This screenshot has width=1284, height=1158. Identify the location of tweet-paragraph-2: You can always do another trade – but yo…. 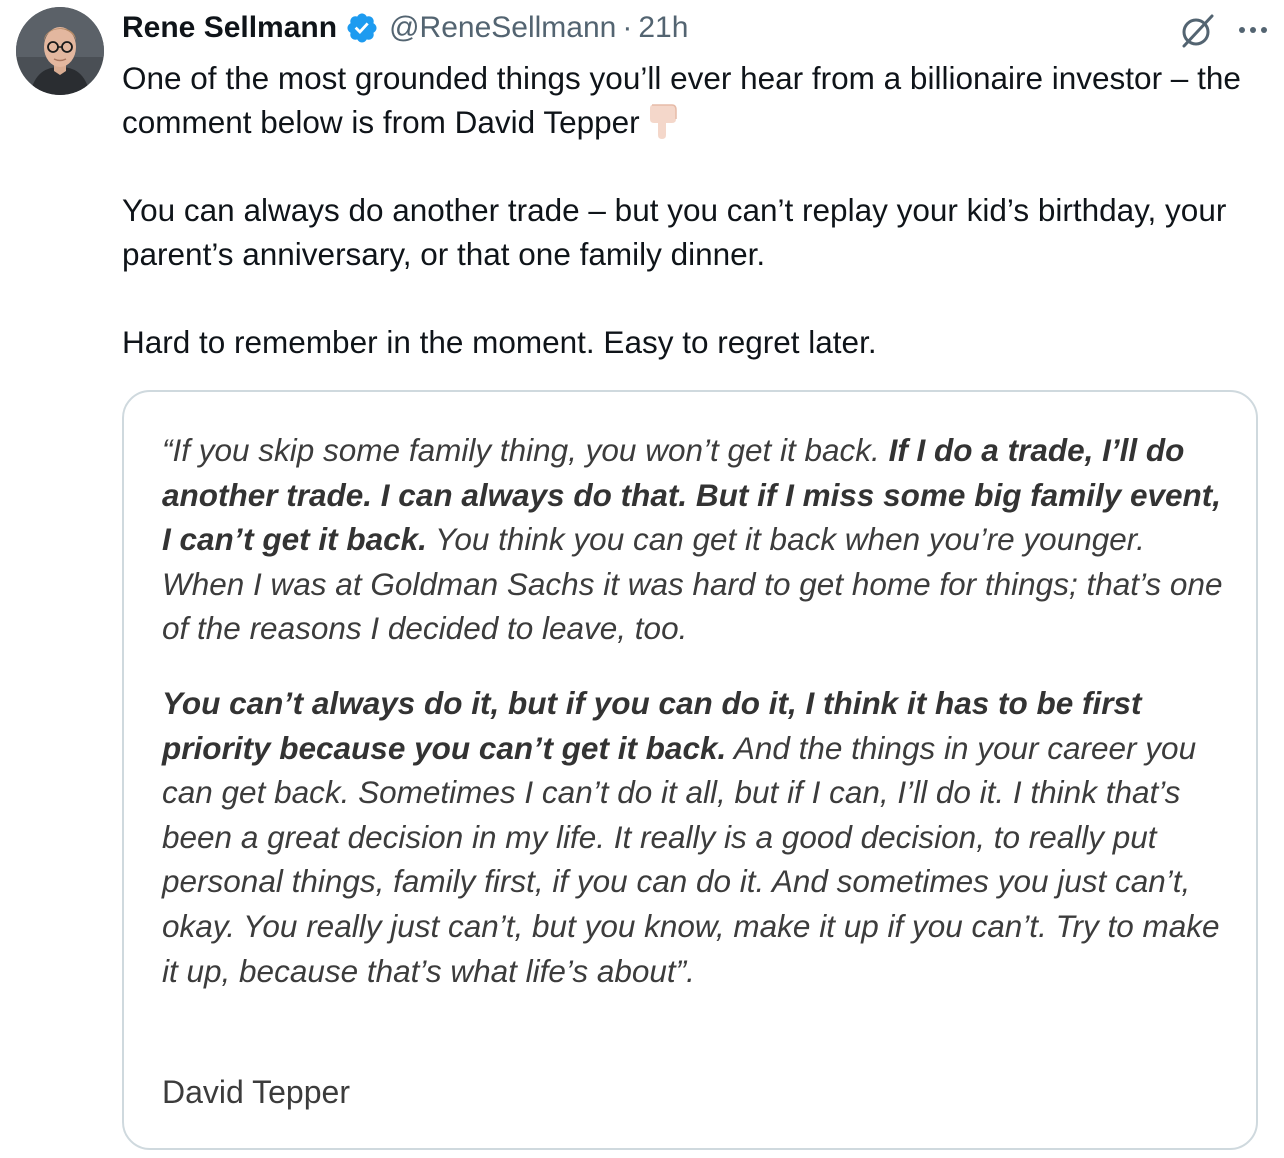
(674, 232).